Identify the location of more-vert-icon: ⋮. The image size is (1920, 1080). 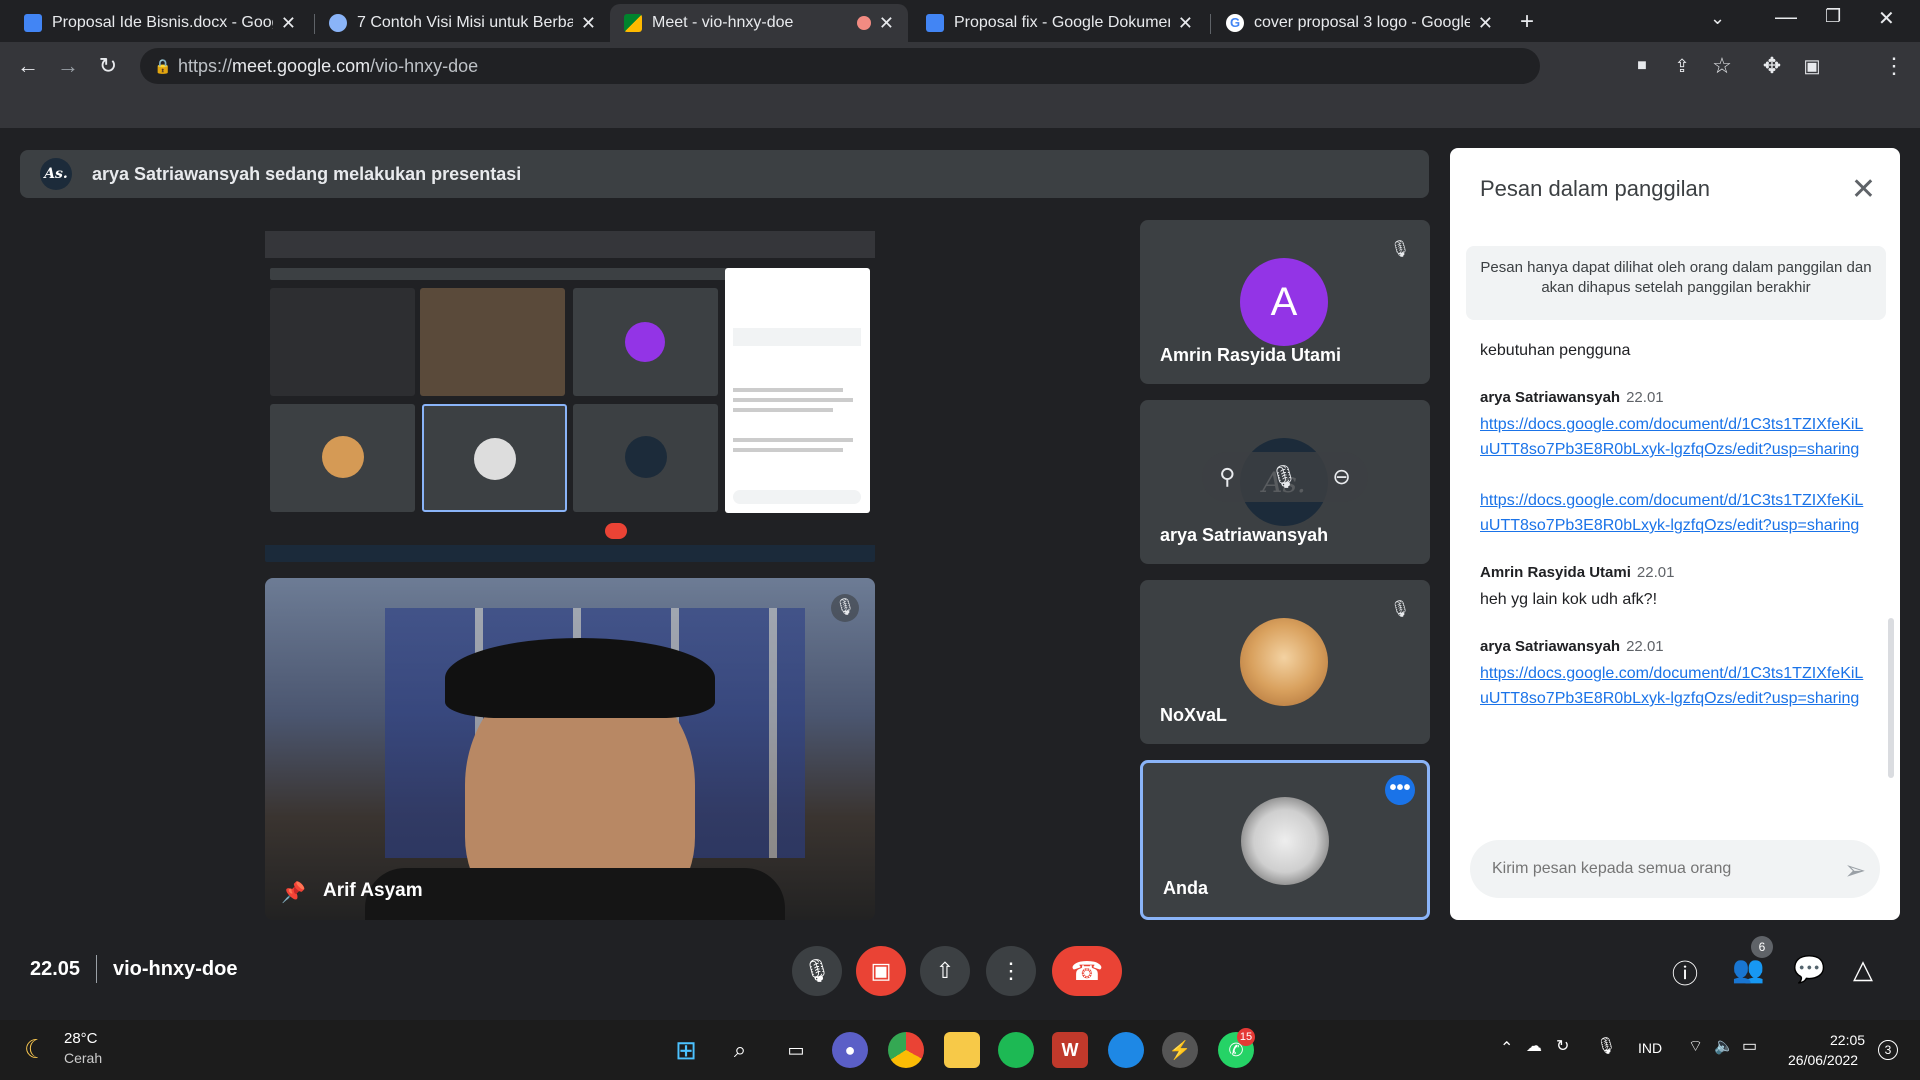
(1011, 970).